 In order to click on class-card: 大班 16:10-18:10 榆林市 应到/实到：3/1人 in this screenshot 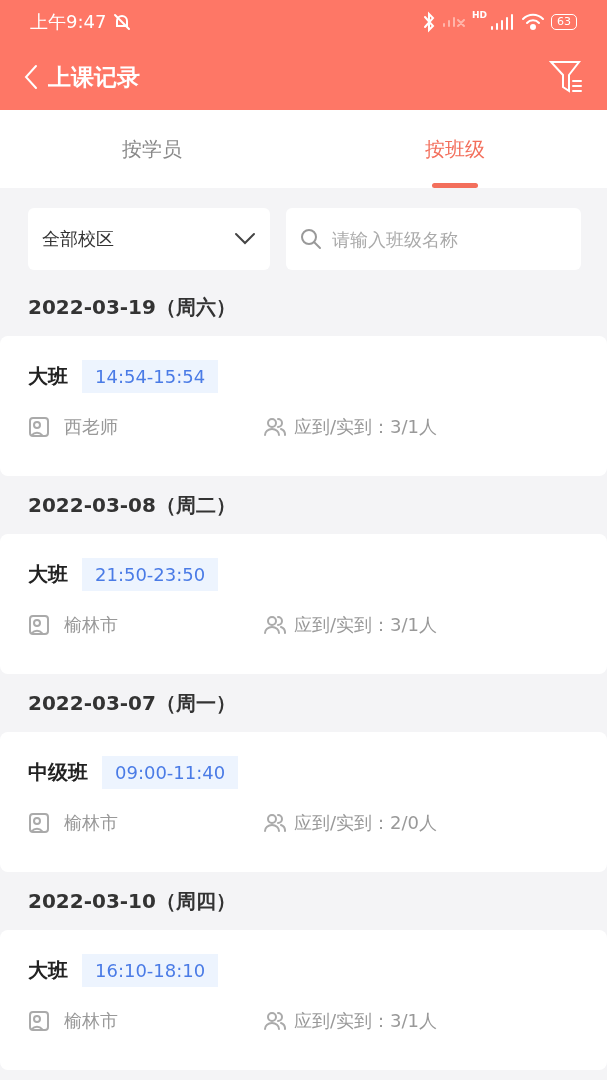, I will do `click(303, 1000)`.